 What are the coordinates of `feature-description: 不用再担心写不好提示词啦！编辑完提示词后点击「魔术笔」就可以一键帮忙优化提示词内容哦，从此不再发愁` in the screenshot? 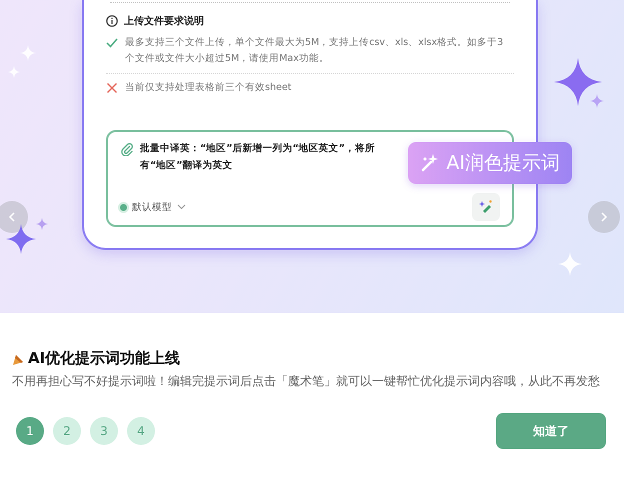 It's located at (306, 381).